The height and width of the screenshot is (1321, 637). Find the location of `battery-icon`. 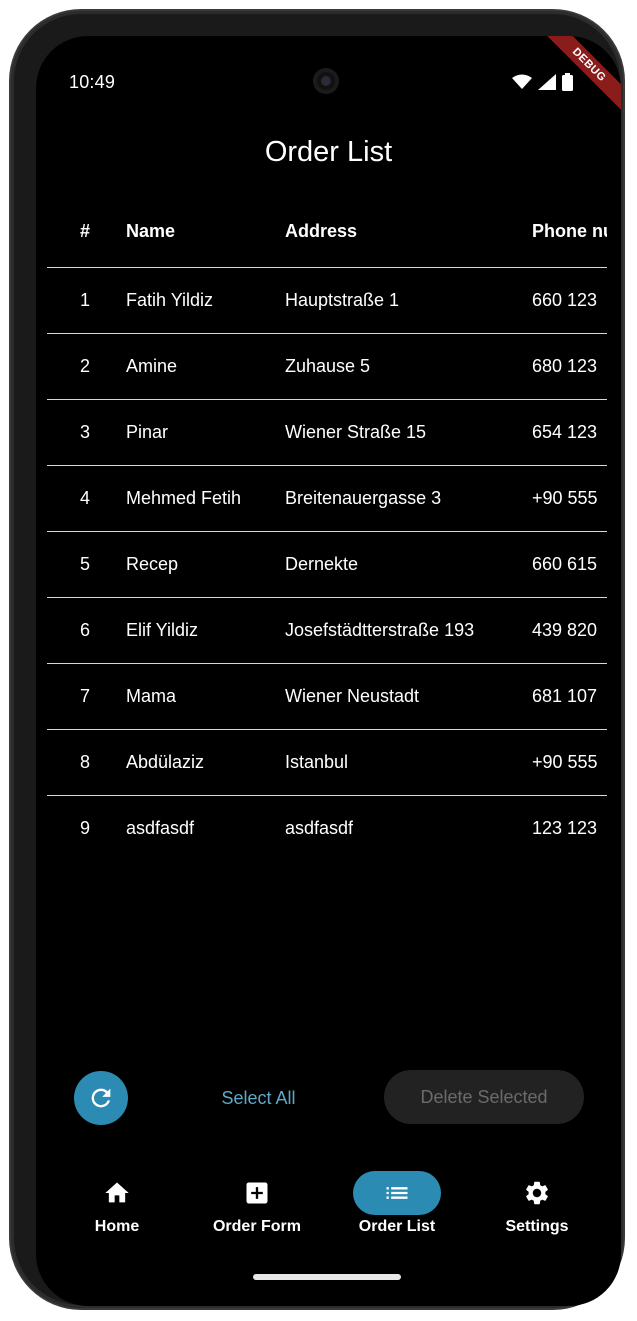

battery-icon is located at coordinates (567, 82).